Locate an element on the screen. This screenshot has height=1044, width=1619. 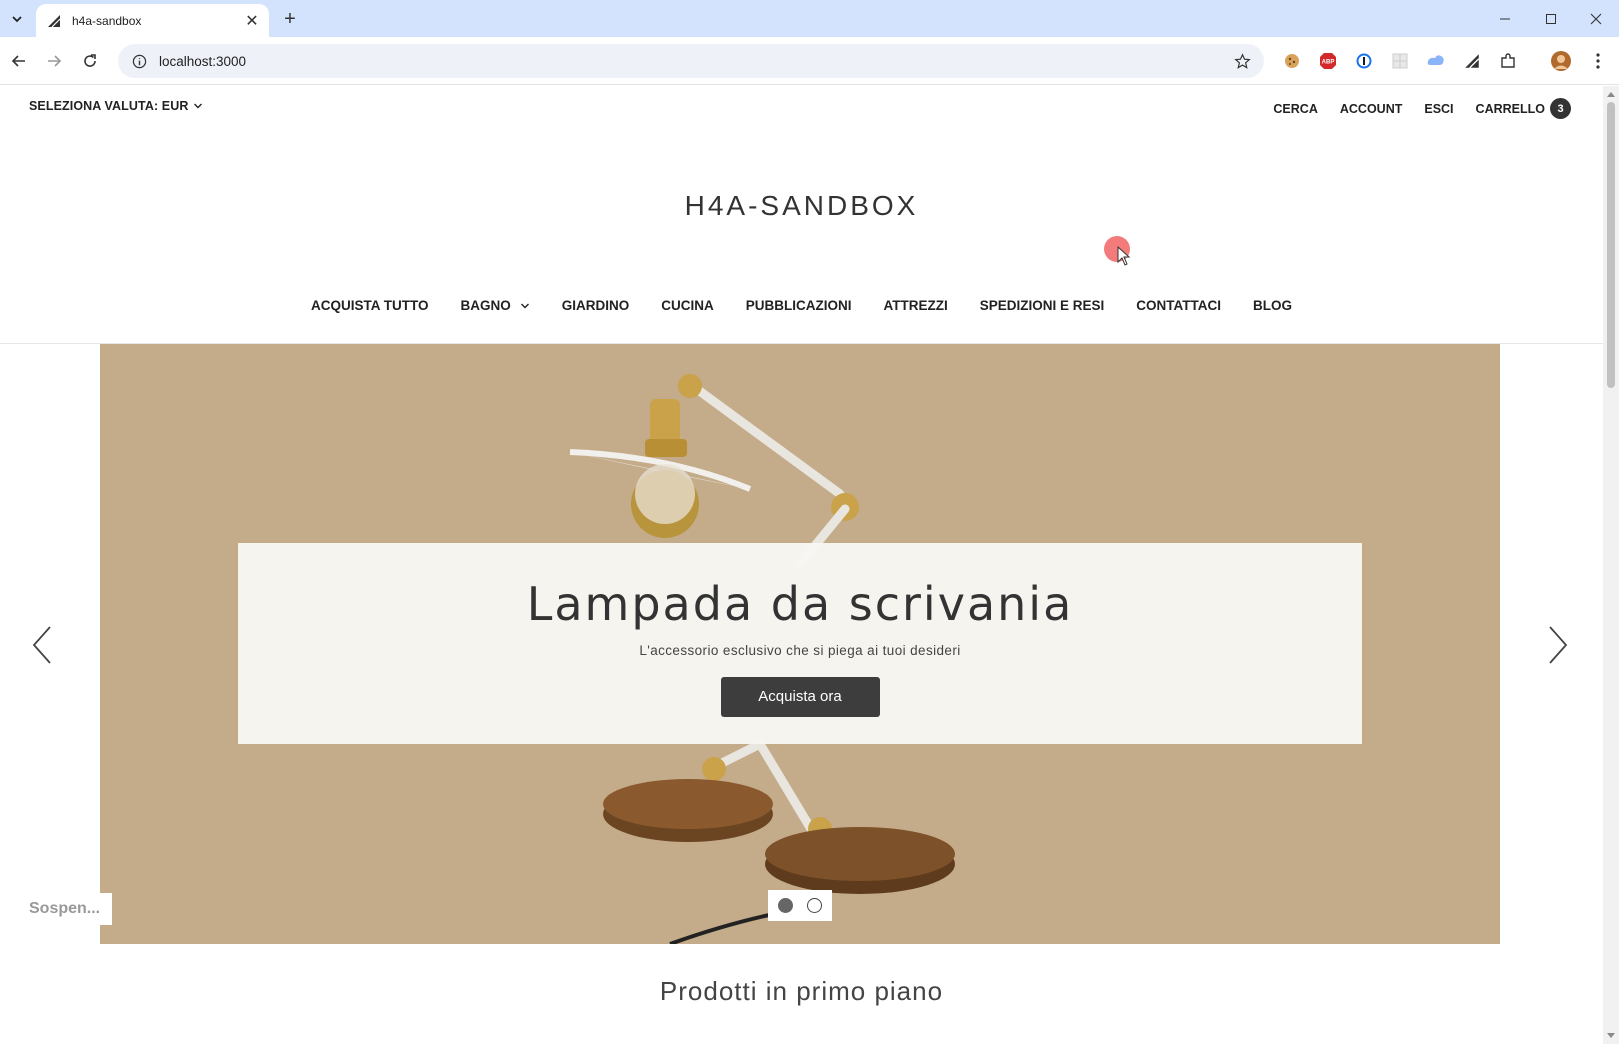
cart-label: CARRELLO is located at coordinates (1510, 108).